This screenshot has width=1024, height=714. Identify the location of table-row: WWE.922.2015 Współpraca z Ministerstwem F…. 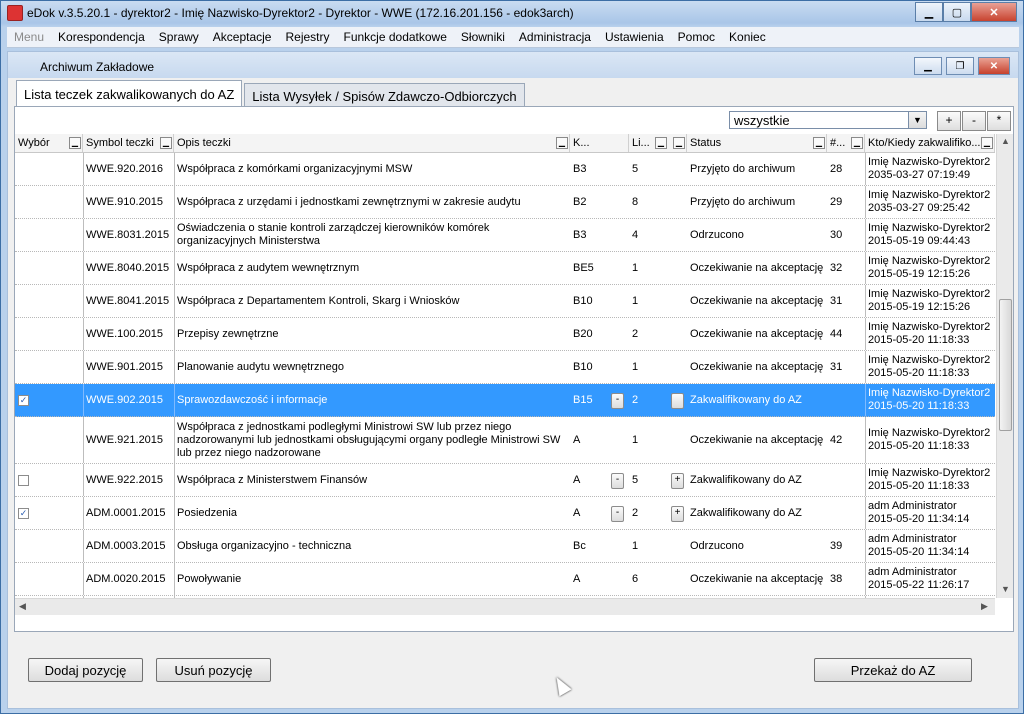
(505, 480).